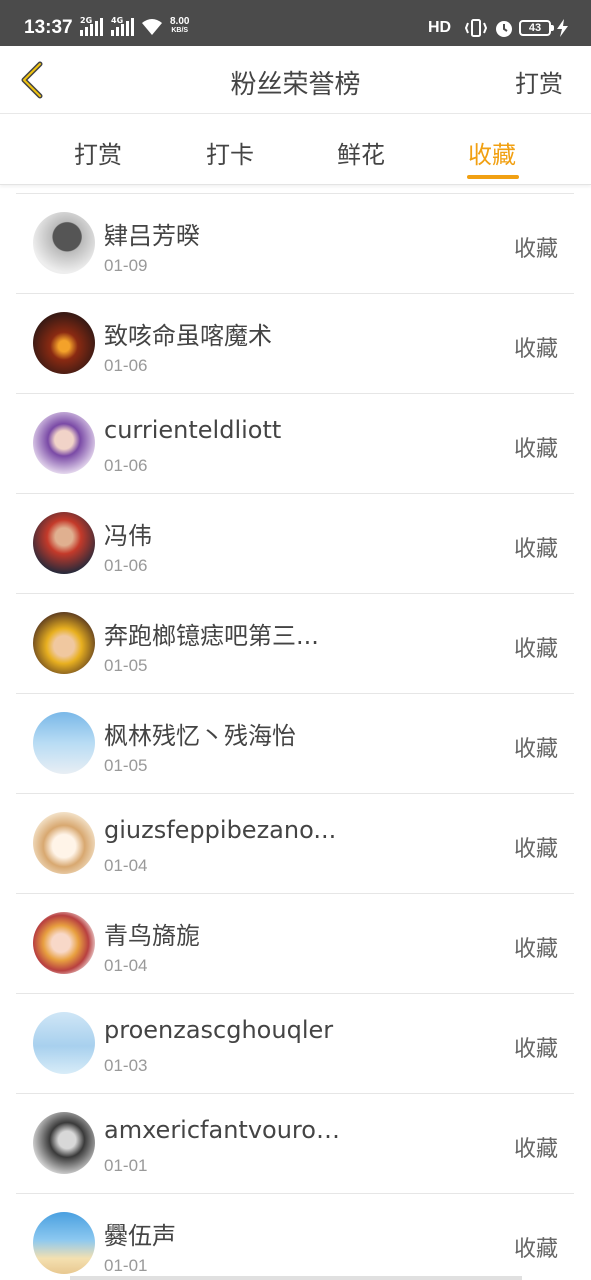 This screenshot has width=591, height=1280. Describe the element at coordinates (295, 23) in the screenshot. I see `status-bar: 13:37 2G 4G 8.00 KB/S HD 43` at that location.